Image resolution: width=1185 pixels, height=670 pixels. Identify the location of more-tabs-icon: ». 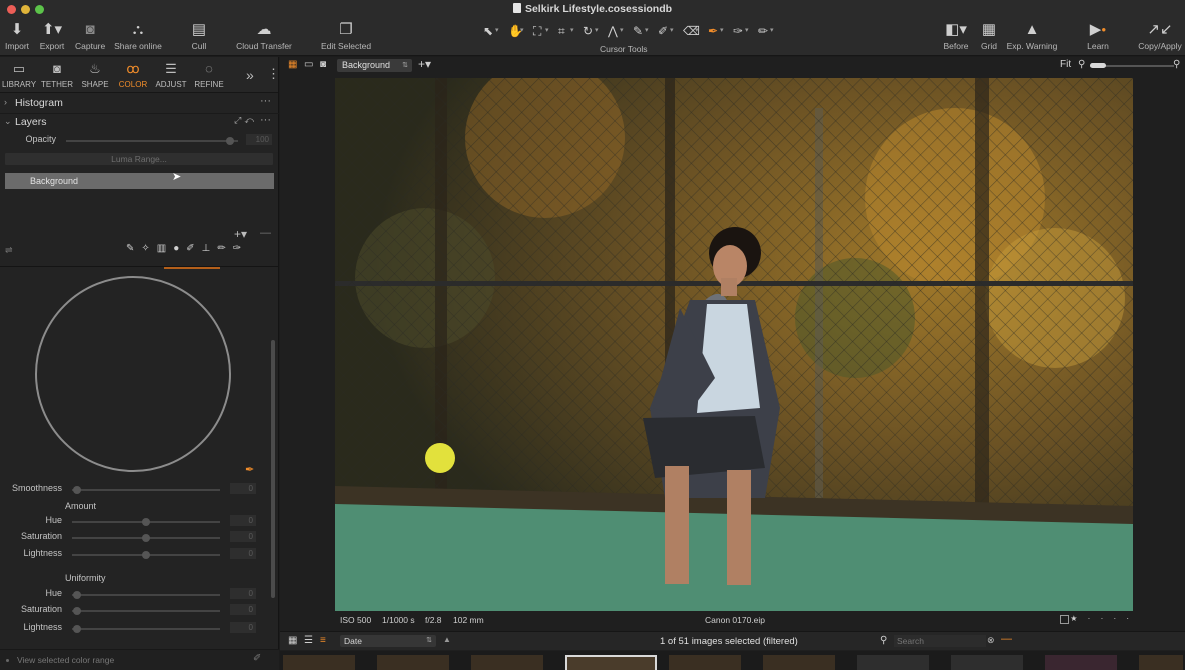
(250, 75).